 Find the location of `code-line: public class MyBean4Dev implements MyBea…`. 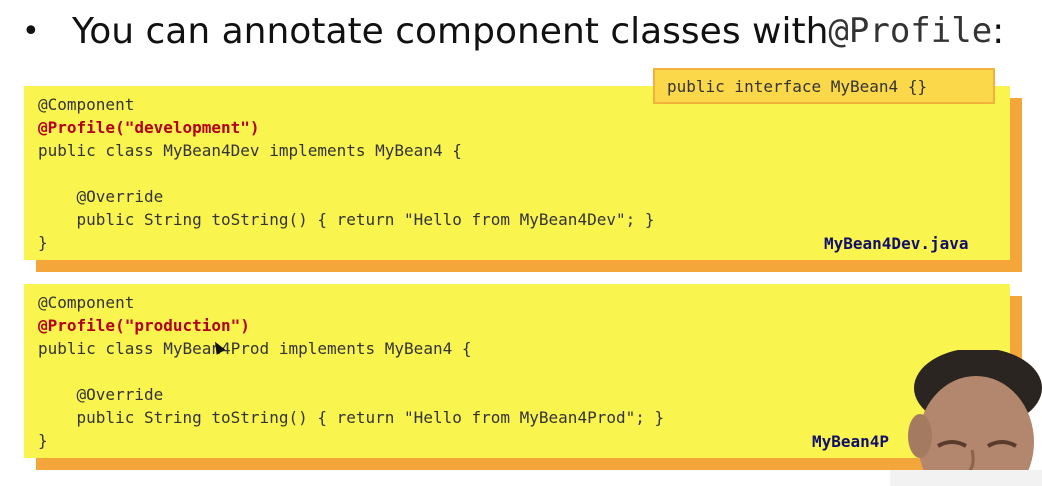

code-line: public class MyBean4Dev implements MyBea… is located at coordinates (250, 150).